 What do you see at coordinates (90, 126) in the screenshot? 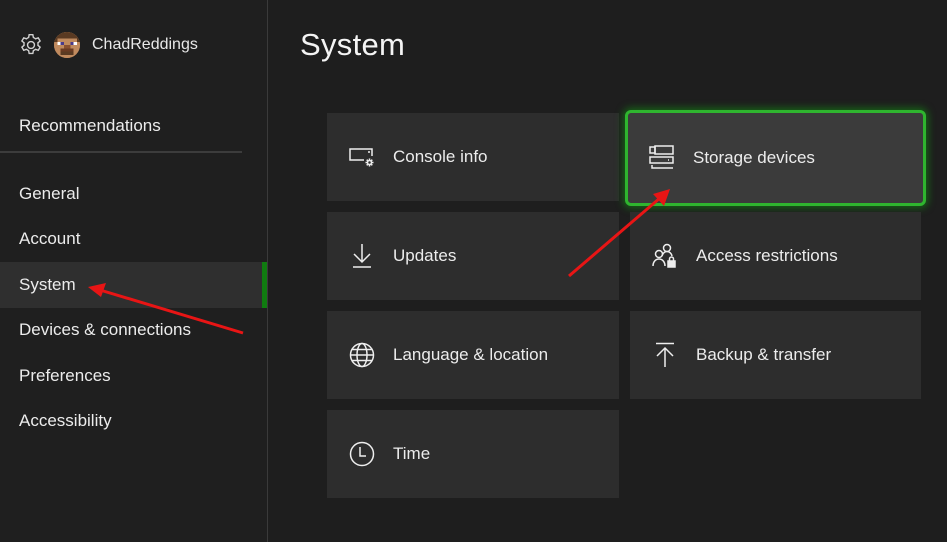
I see `sidebar-item-recommendations: Recommendations` at bounding box center [90, 126].